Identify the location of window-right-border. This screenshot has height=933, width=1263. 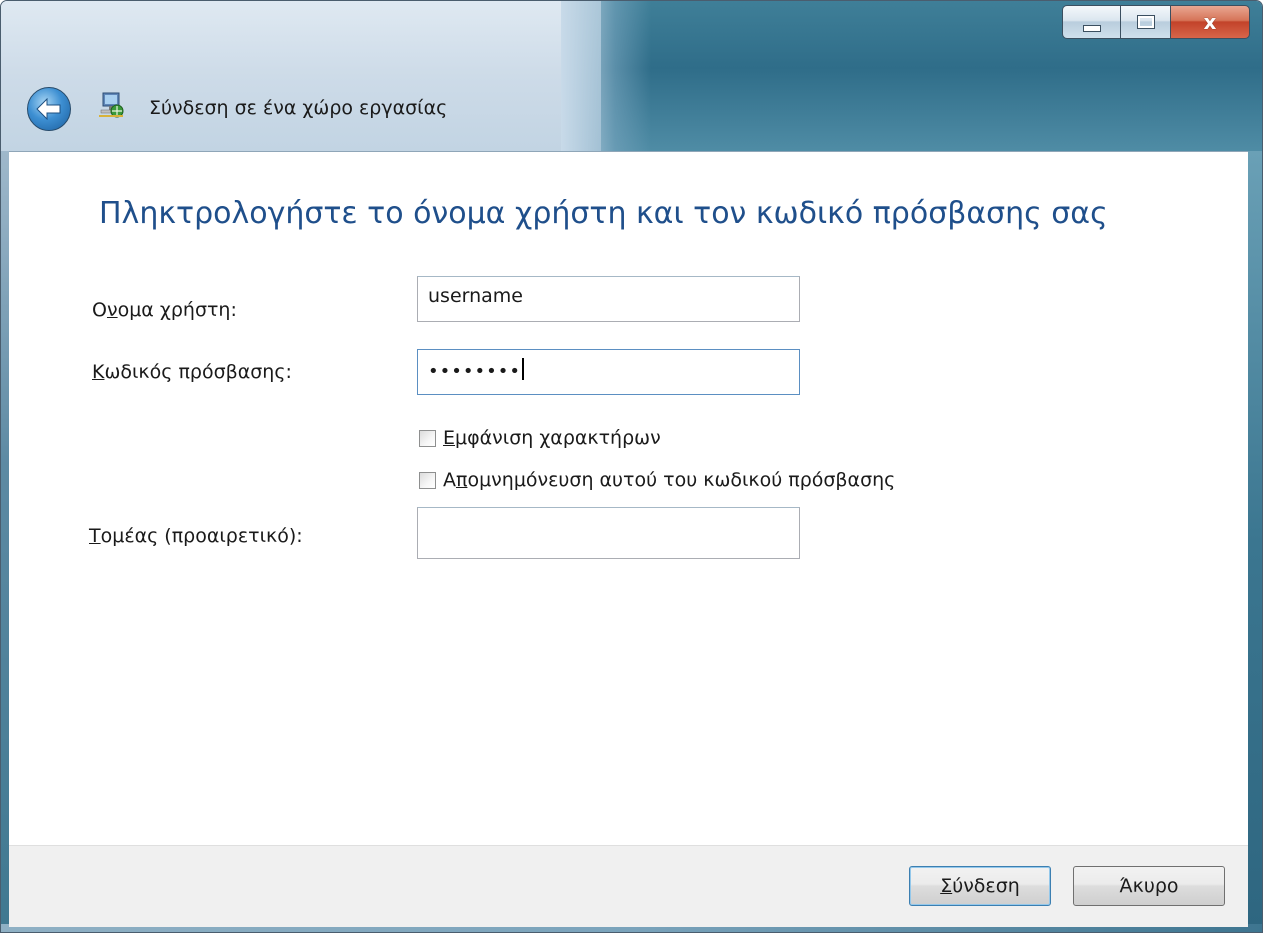
(1254, 541).